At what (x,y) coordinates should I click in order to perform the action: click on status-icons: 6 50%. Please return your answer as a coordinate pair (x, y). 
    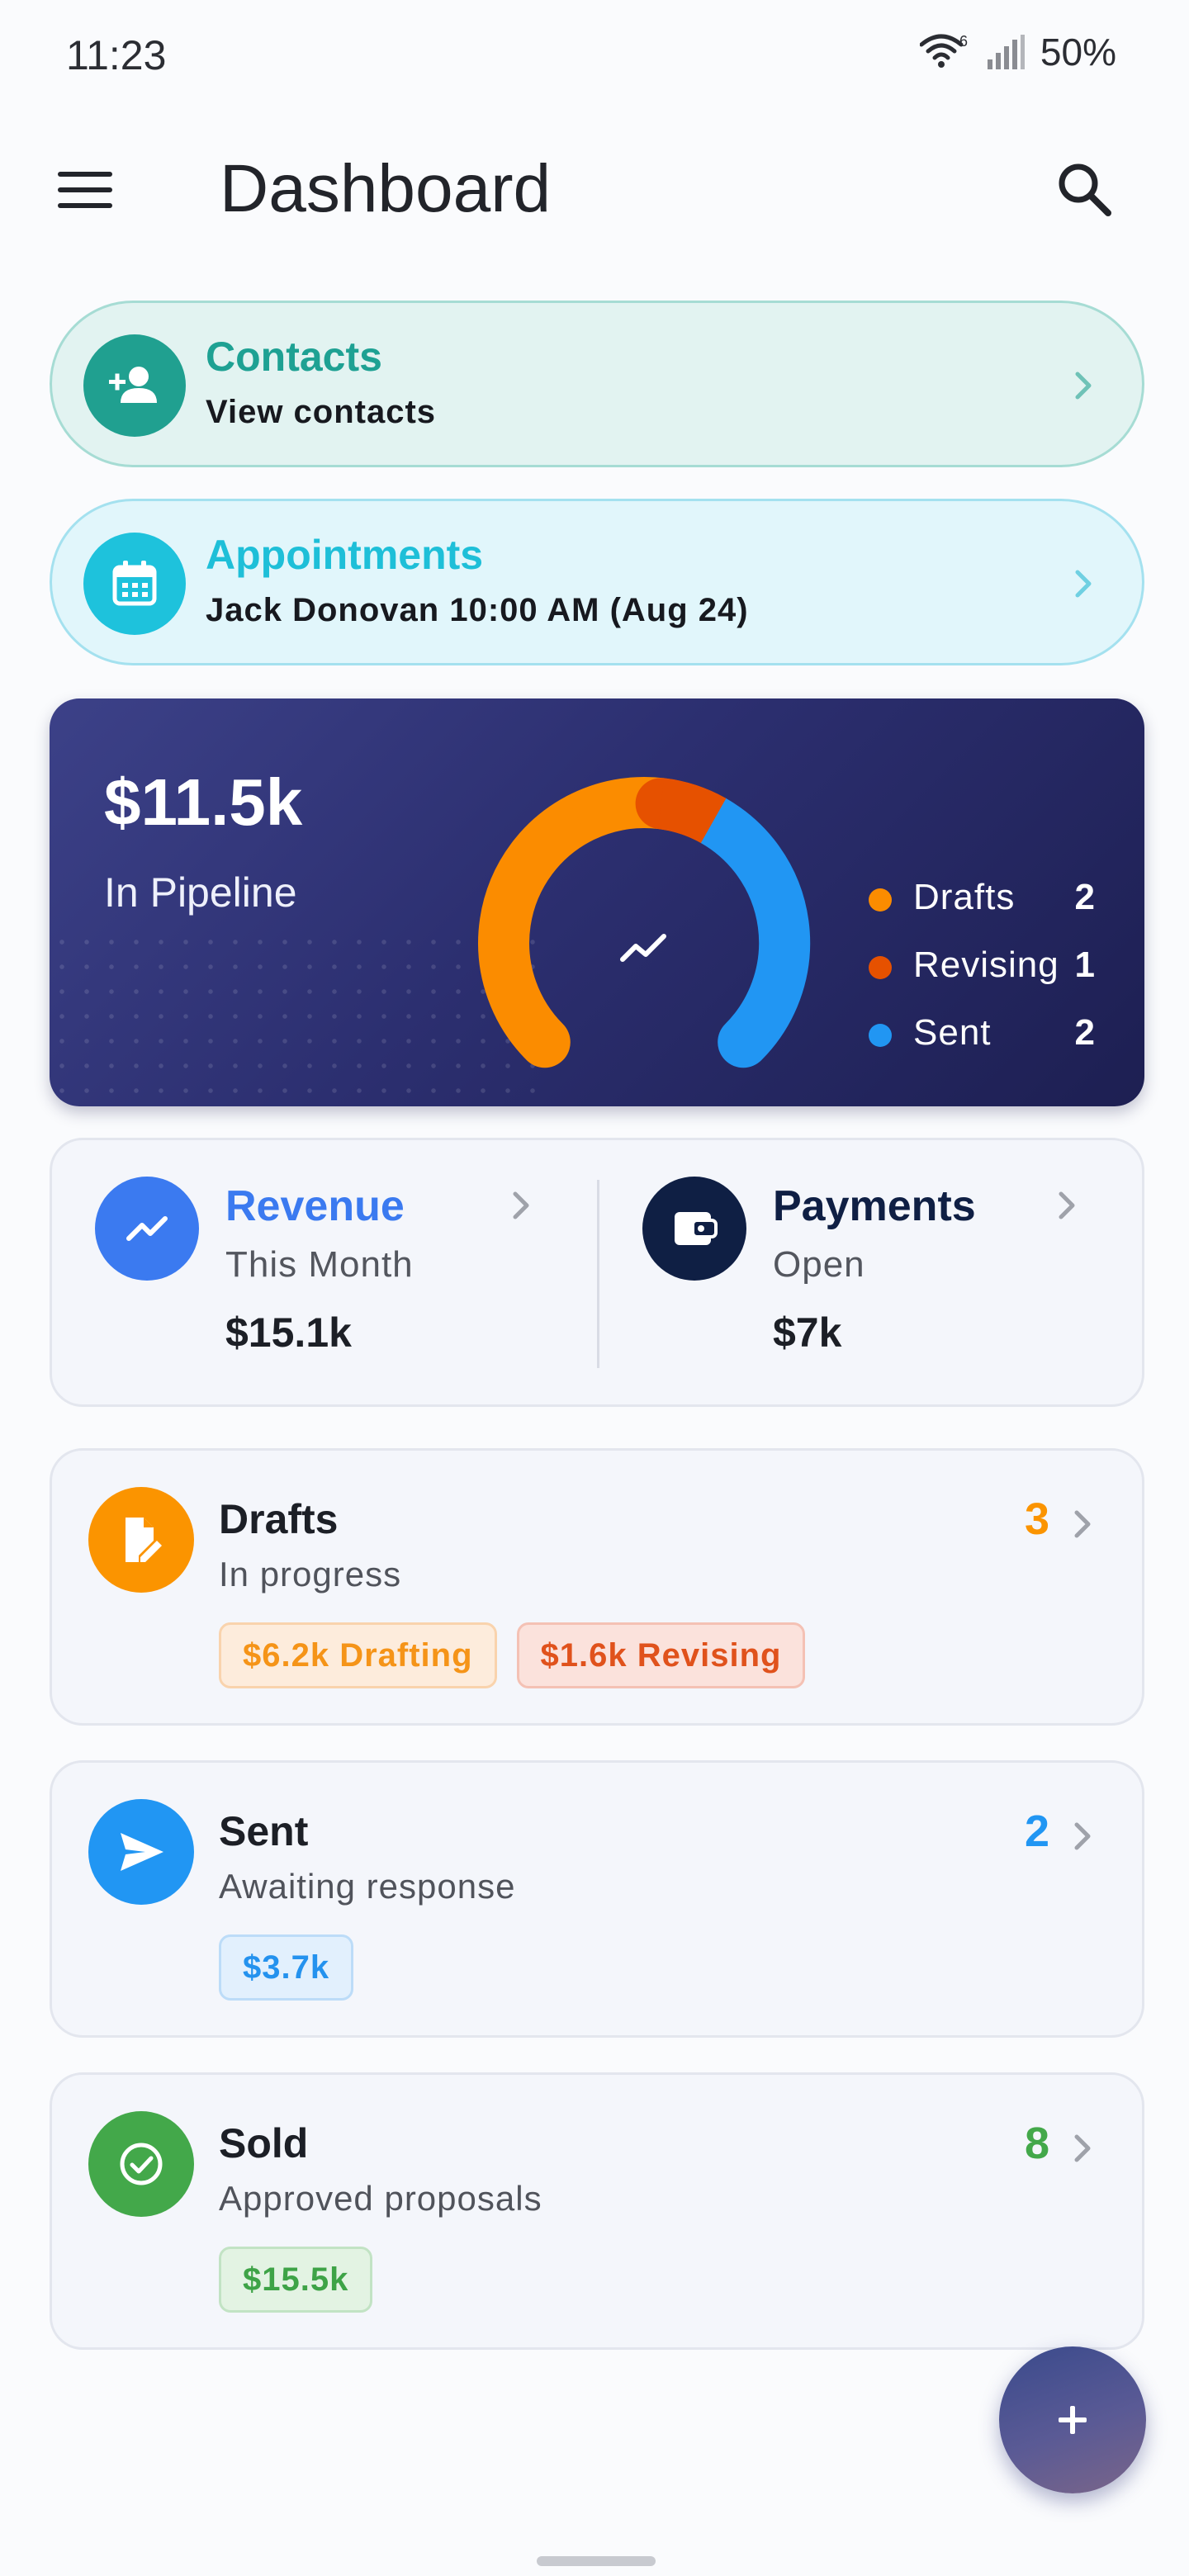
    Looking at the image, I should click on (1017, 52).